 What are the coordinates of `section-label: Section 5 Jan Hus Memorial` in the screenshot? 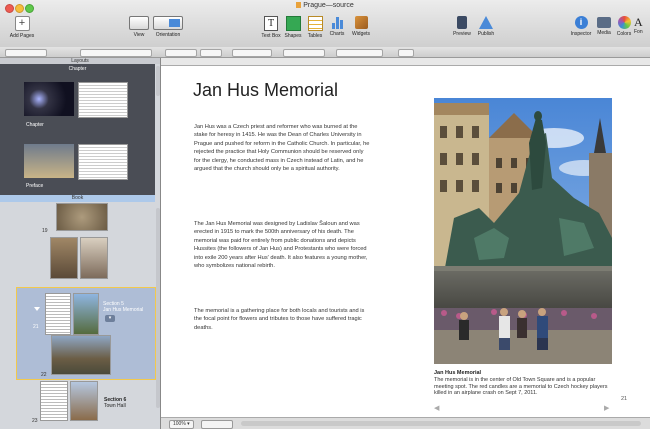 It's located at (123, 307).